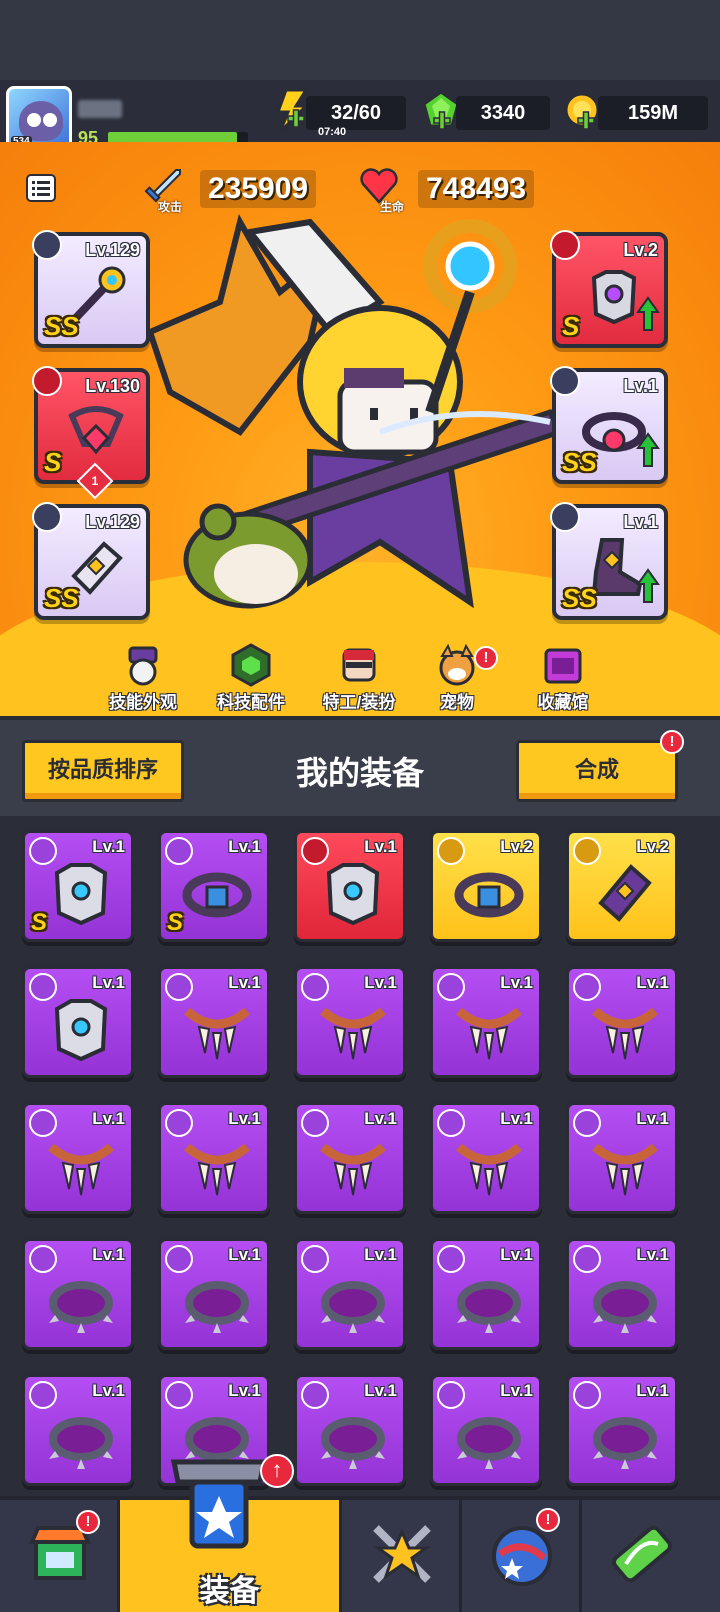  What do you see at coordinates (563, 679) in the screenshot?
I see `nav-collection: 收藏馆` at bounding box center [563, 679].